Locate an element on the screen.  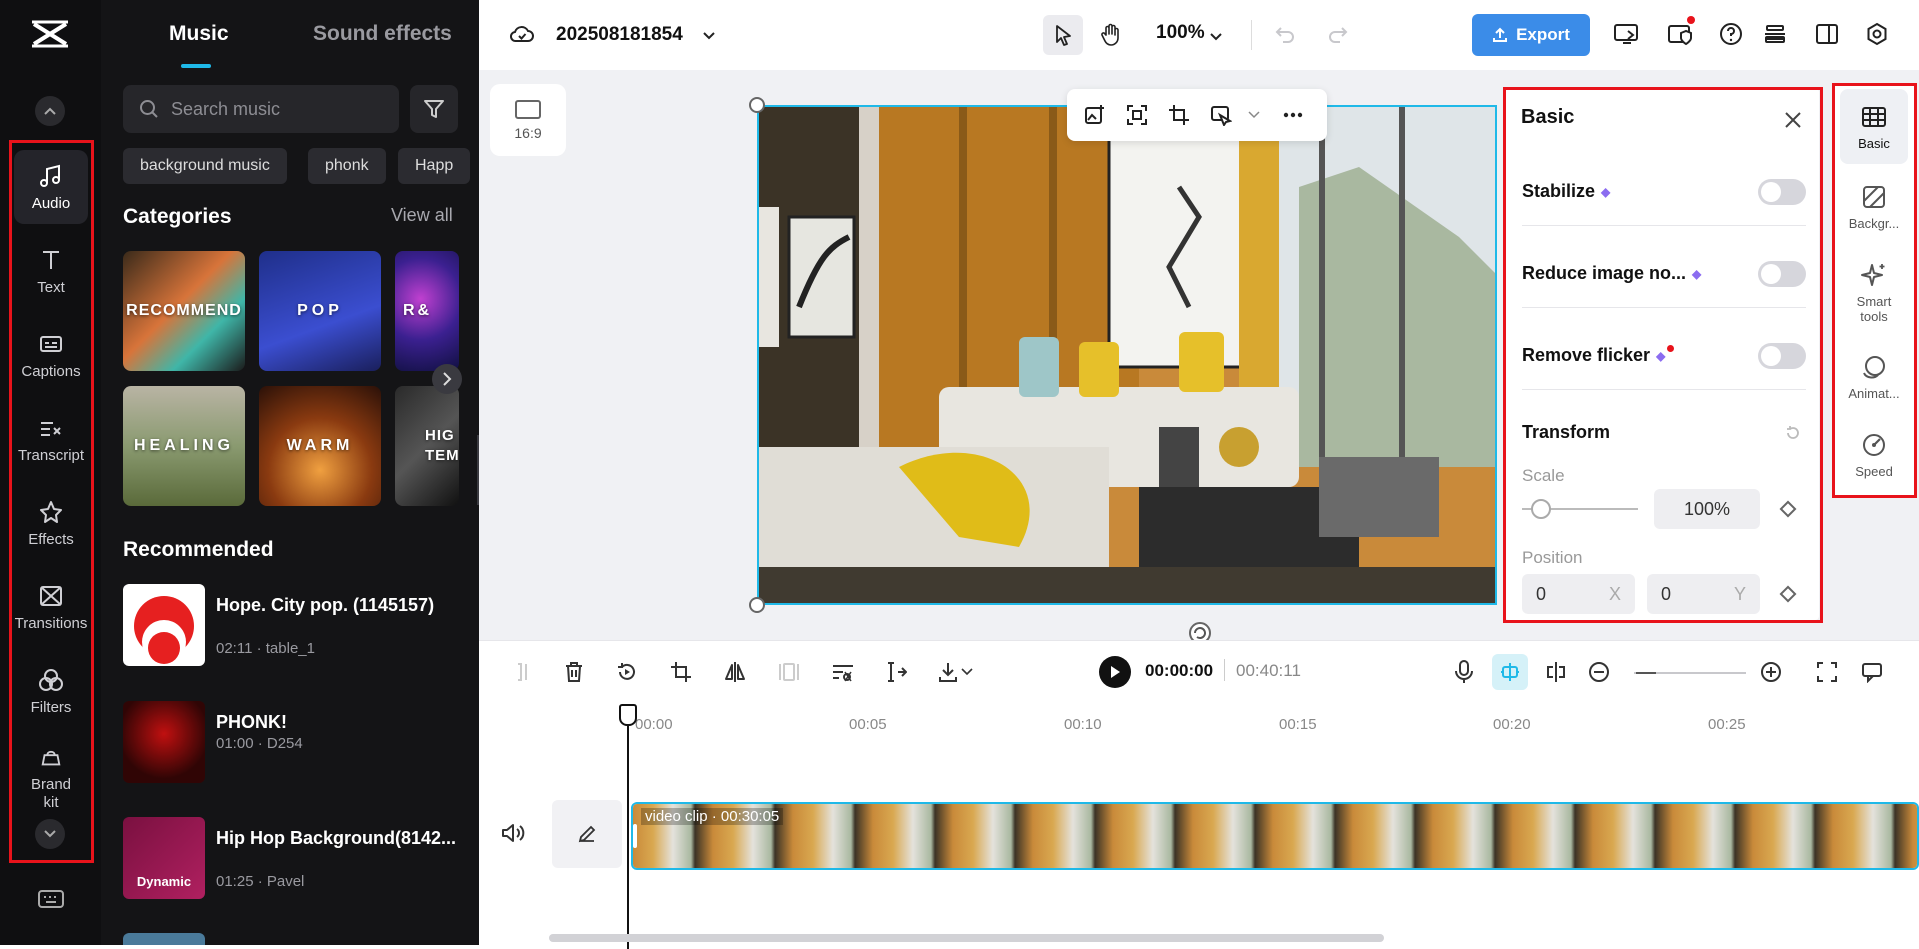
comment-icon is located at coordinates (1872, 672).